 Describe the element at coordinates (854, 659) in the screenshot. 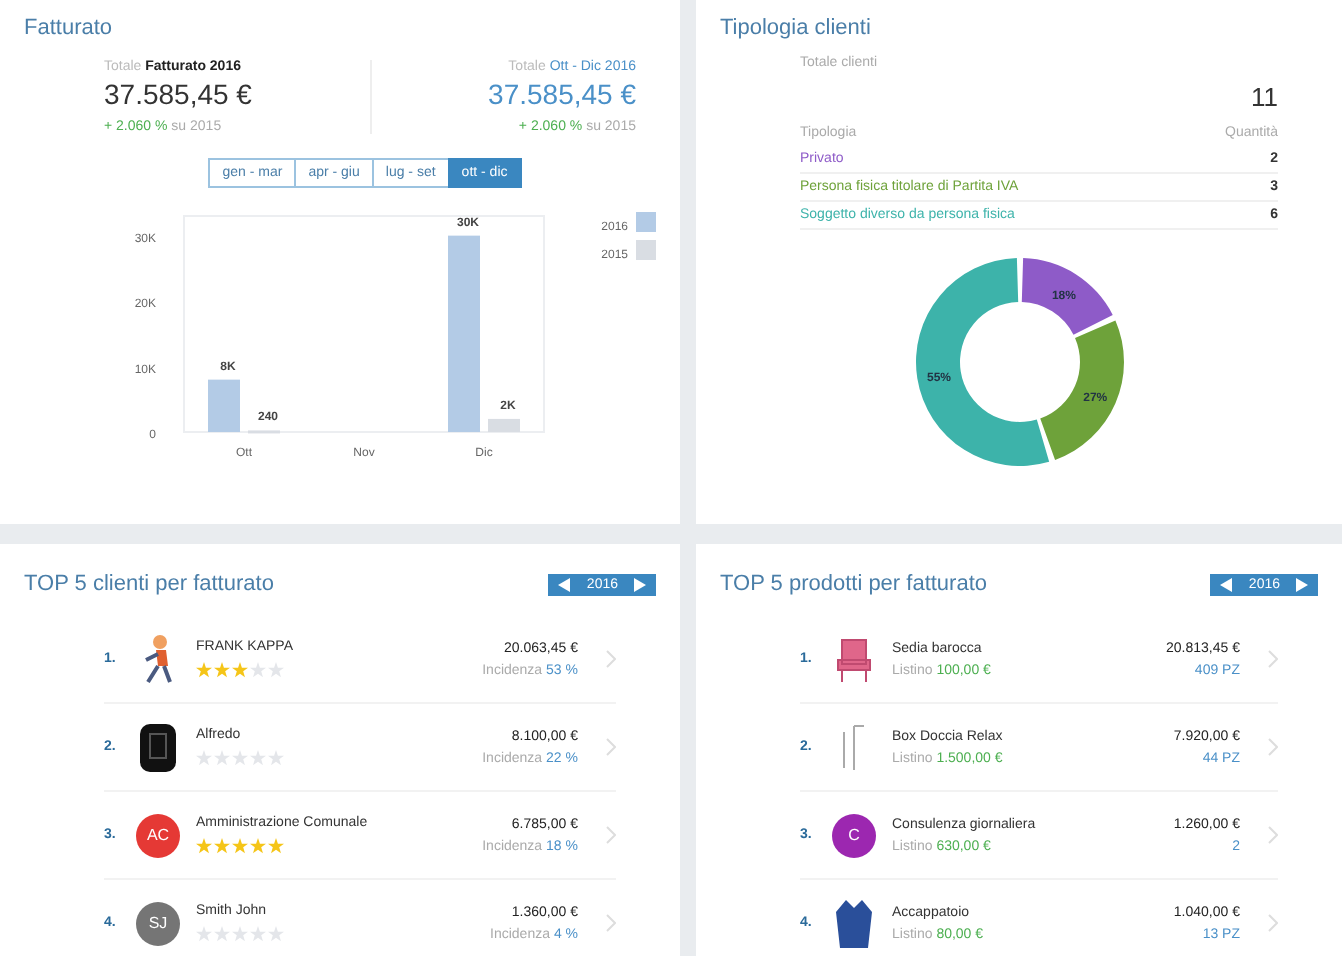

I see `chair-icon` at that location.